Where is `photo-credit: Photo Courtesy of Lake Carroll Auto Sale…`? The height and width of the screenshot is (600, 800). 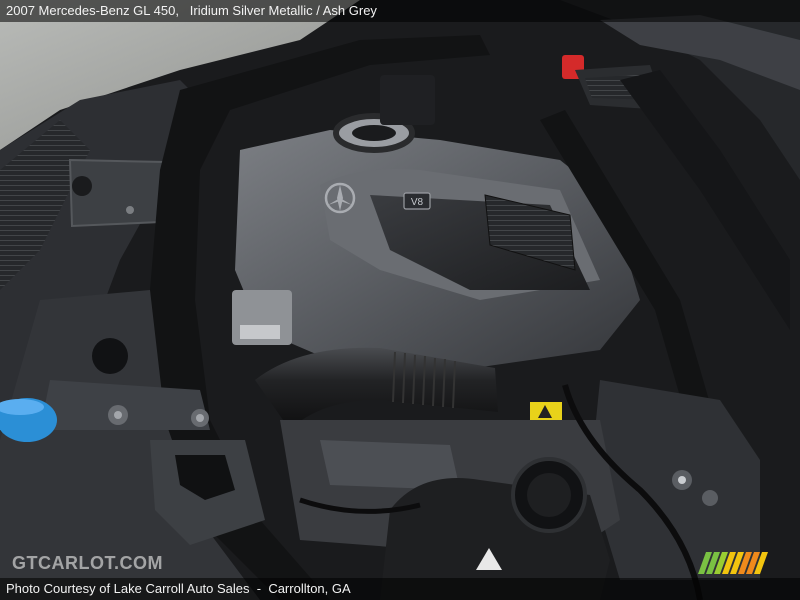 photo-credit: Photo Courtesy of Lake Carroll Auto Sale… is located at coordinates (128, 588).